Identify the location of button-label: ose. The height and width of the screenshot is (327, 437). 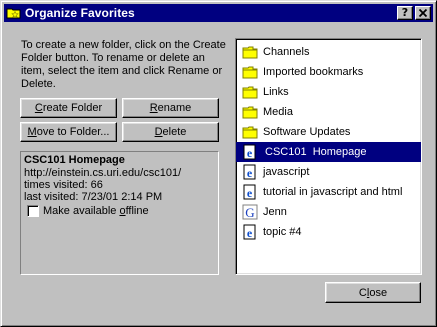
(378, 292).